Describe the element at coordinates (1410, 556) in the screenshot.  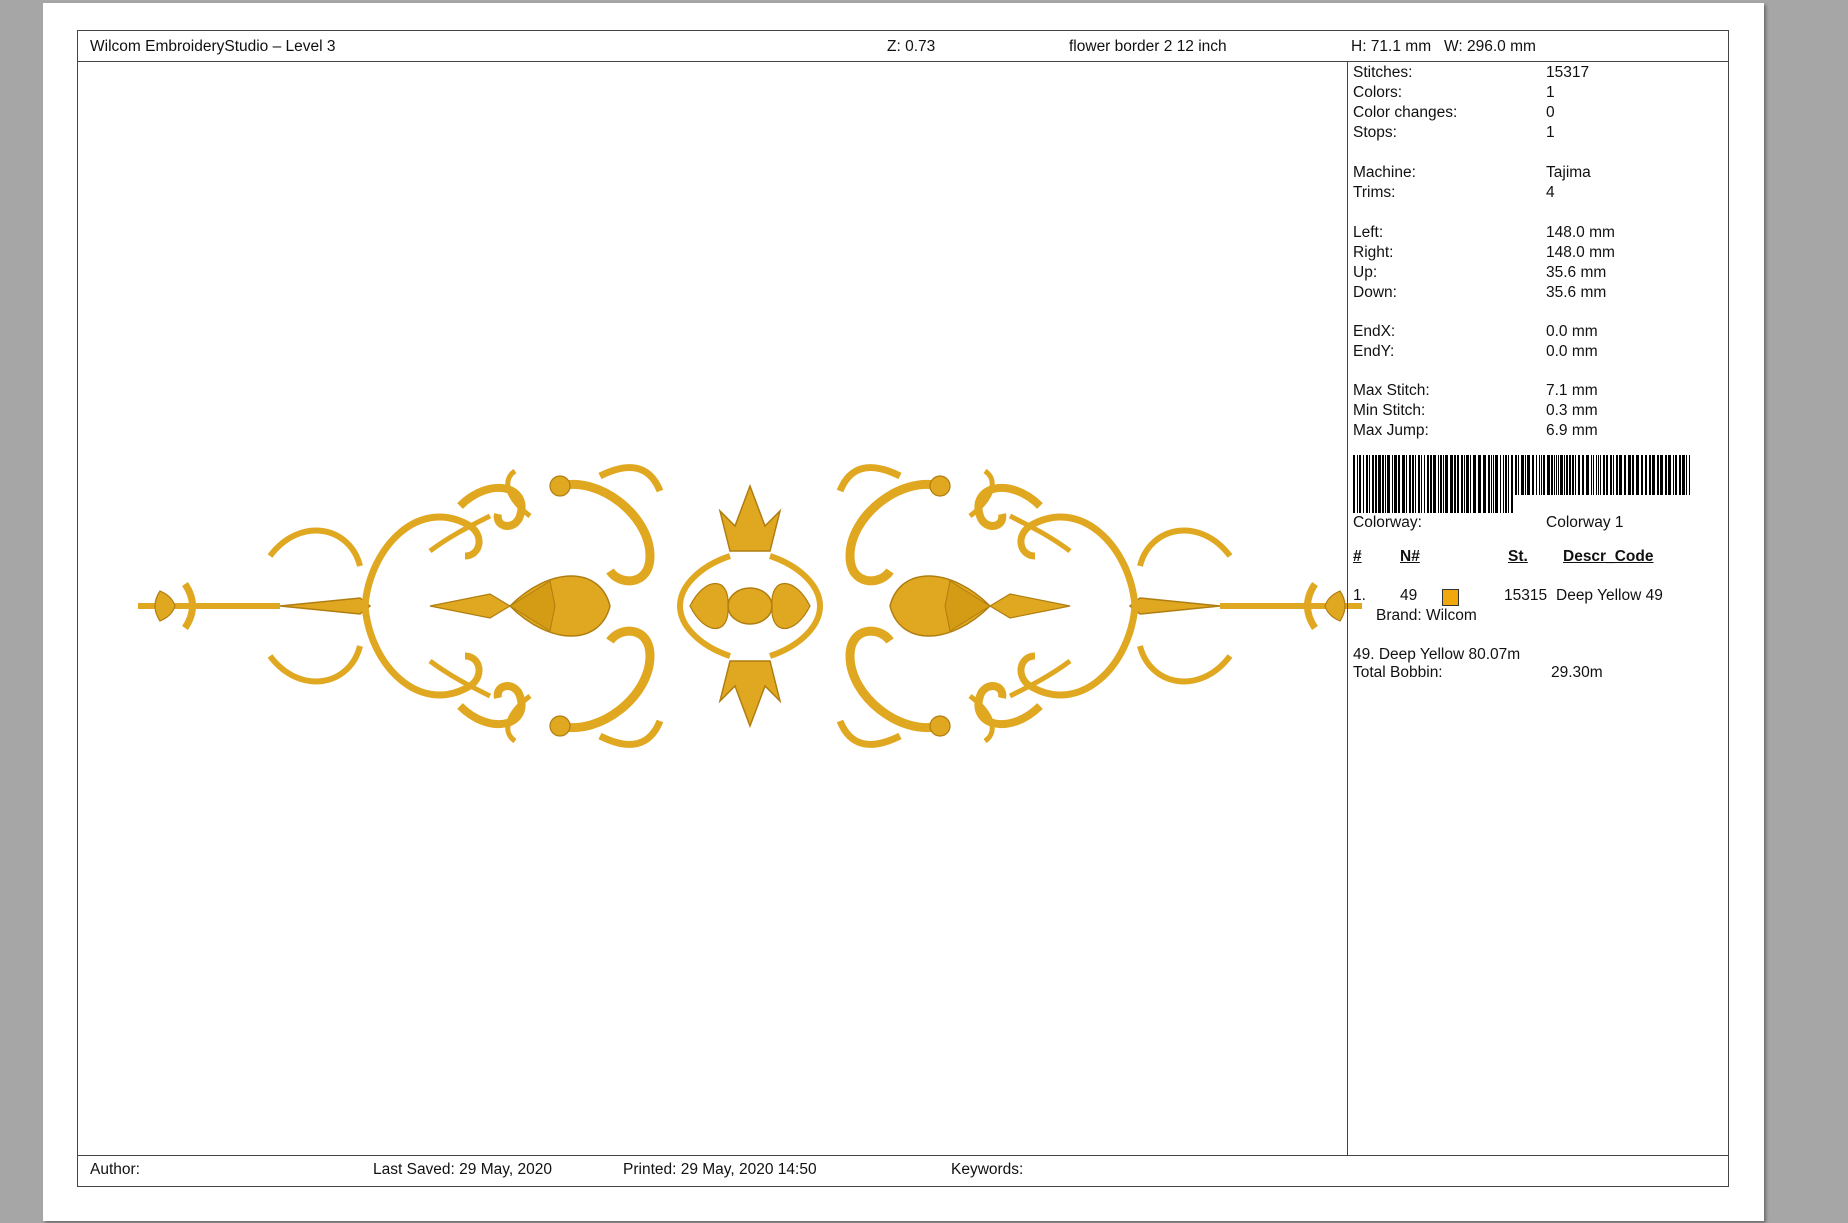
I see `col-header-needle: N#` at that location.